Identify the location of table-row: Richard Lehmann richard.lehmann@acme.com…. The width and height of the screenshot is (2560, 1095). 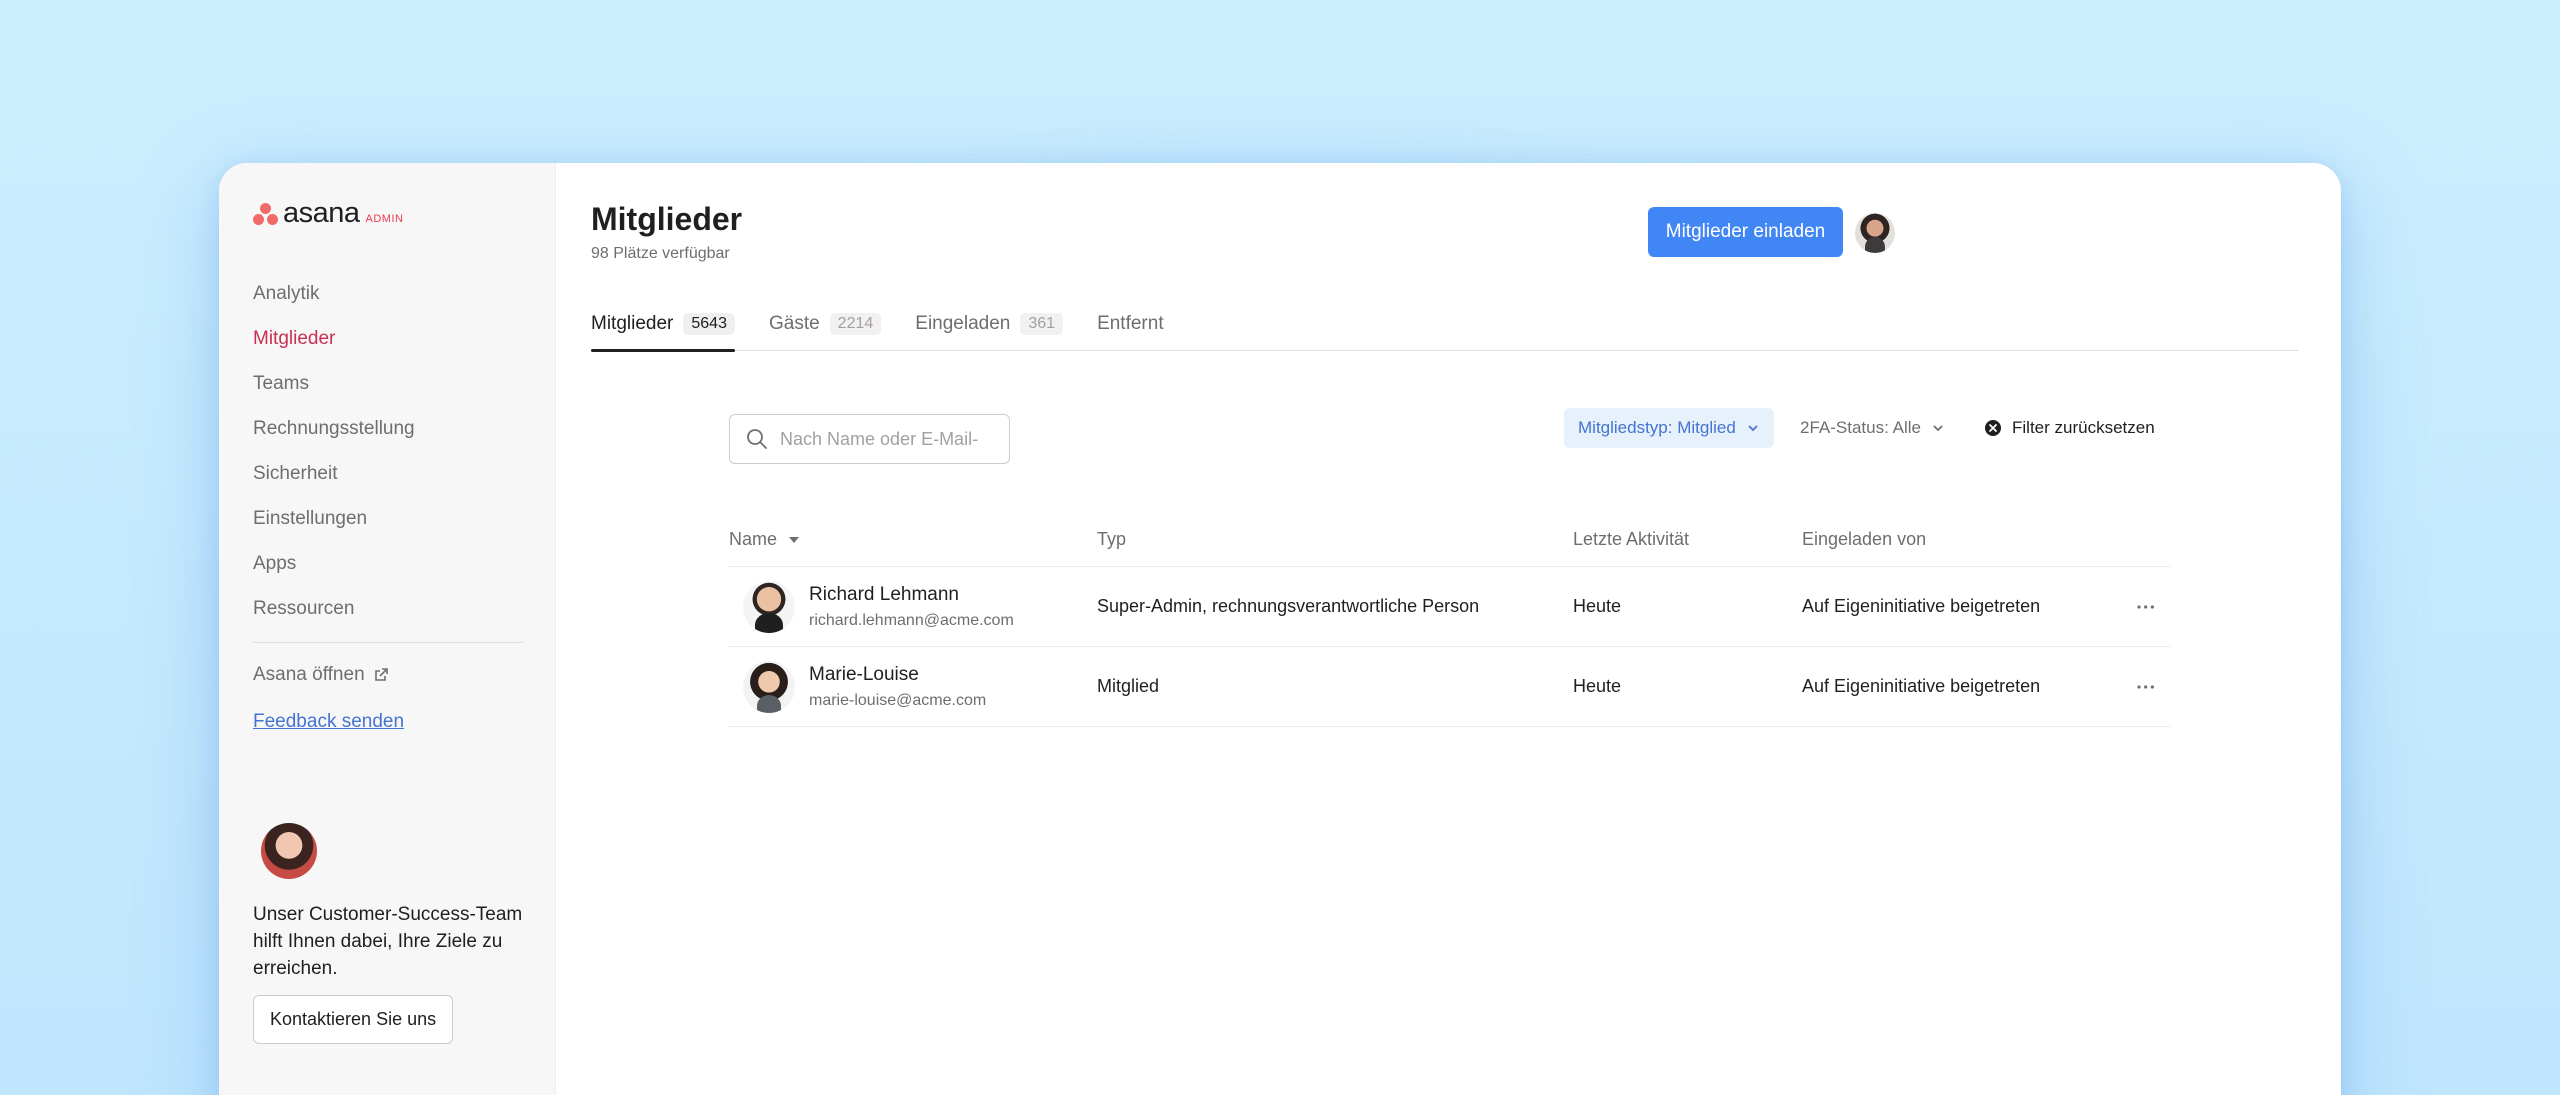
(1450, 607).